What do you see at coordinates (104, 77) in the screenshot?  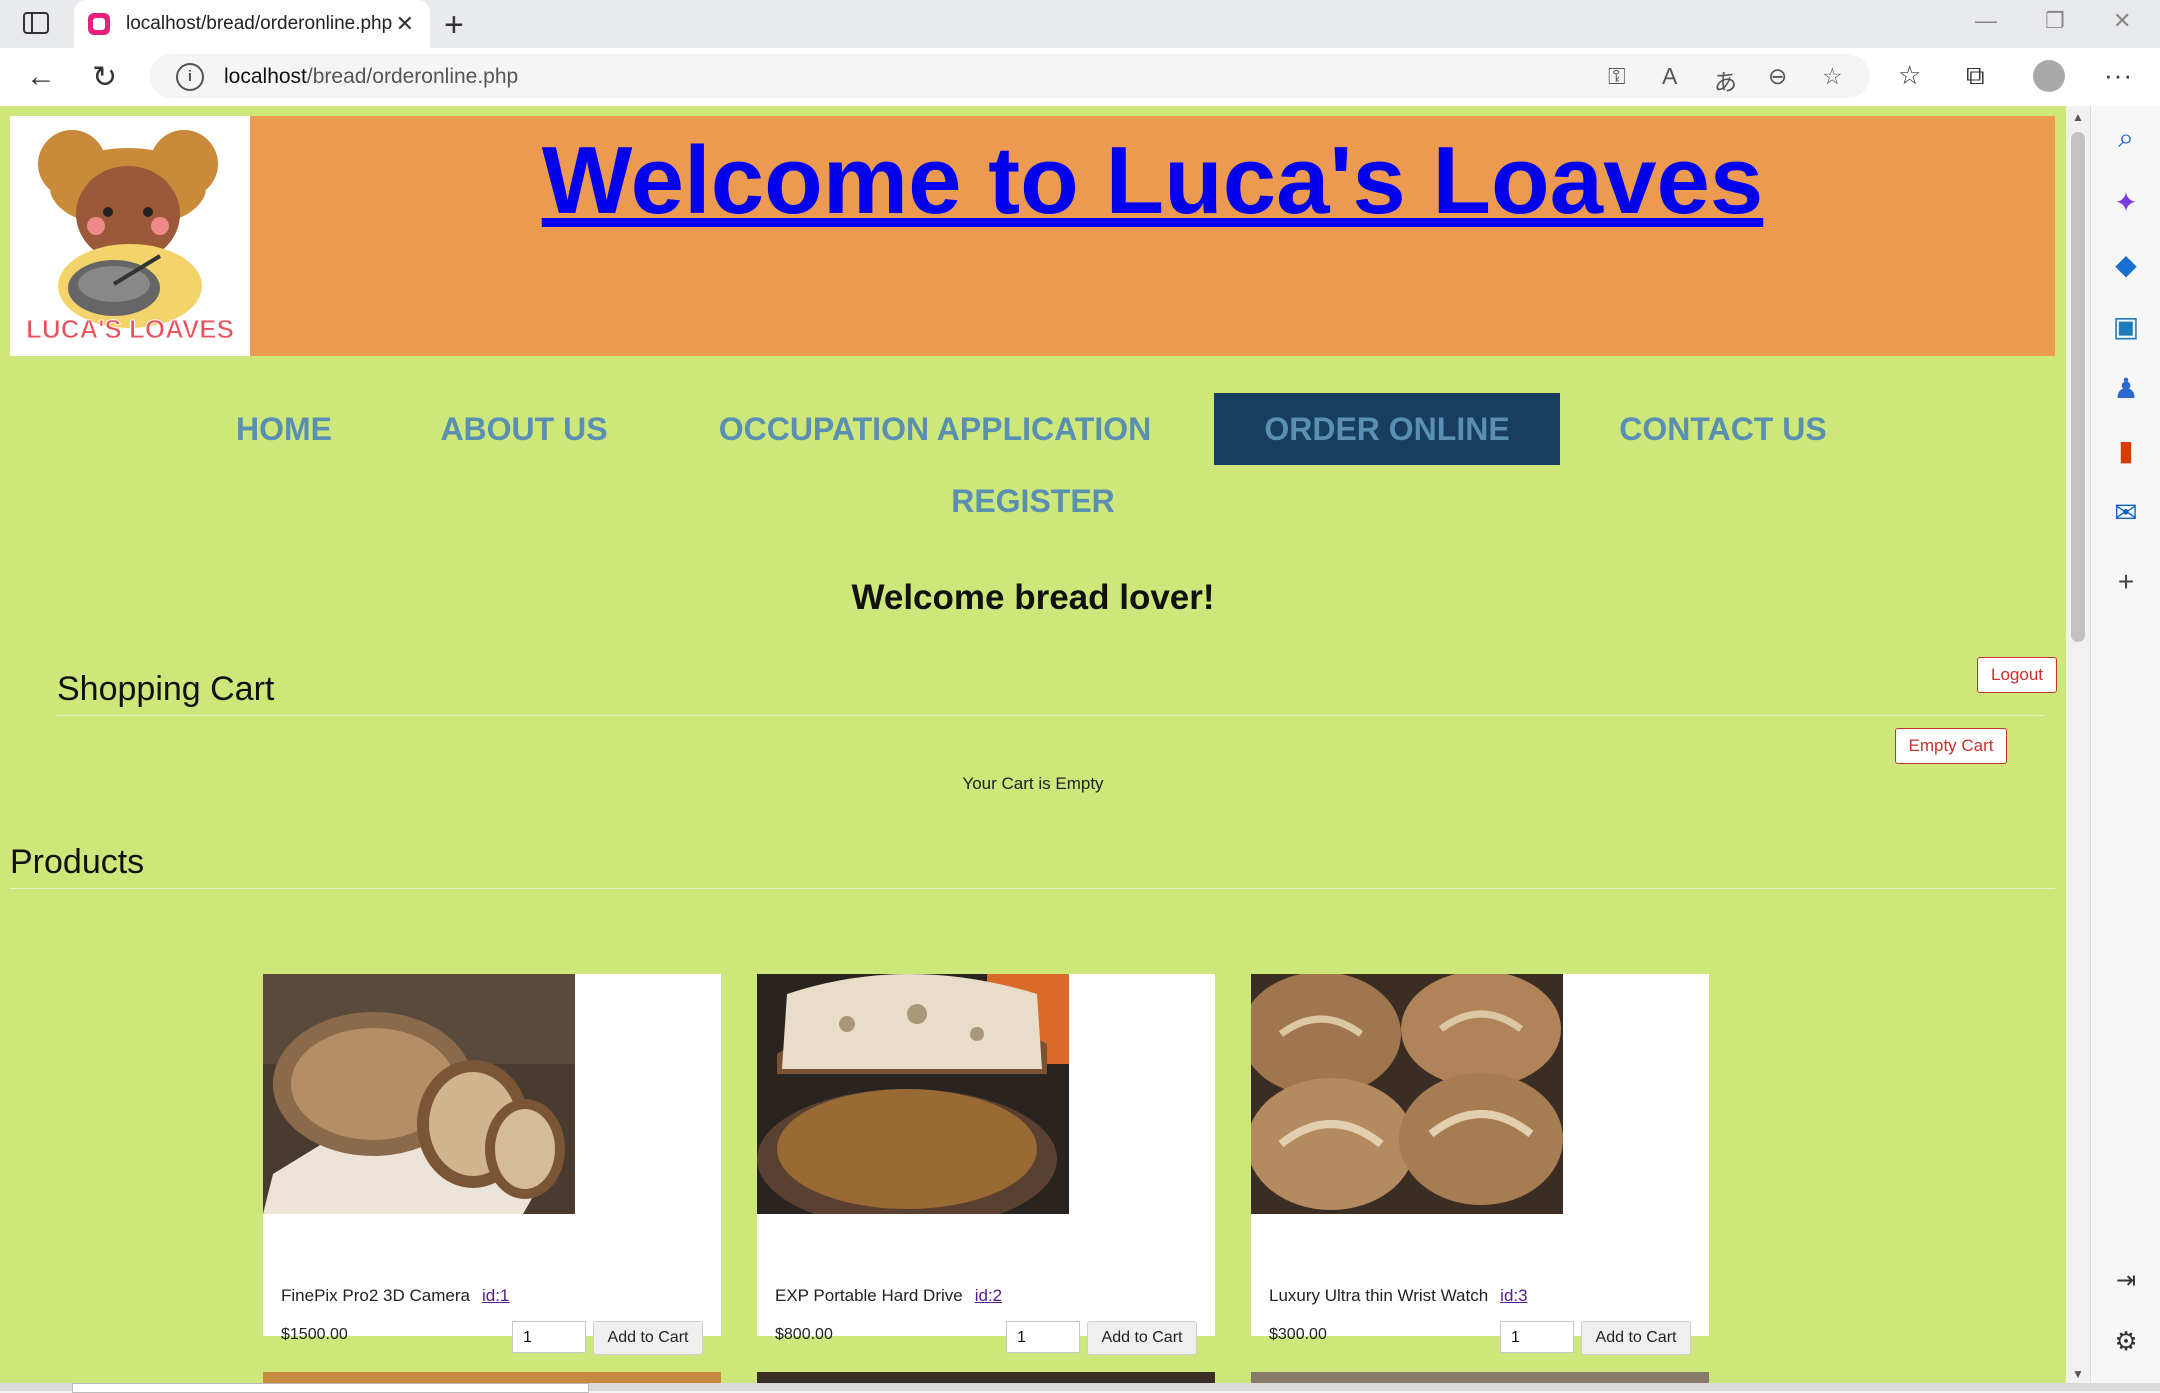 I see `refresh-icon: ↻` at bounding box center [104, 77].